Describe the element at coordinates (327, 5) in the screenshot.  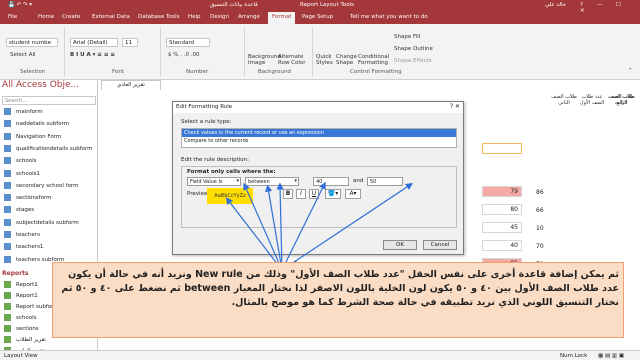
I see `context-title: Report Layout Tools` at that location.